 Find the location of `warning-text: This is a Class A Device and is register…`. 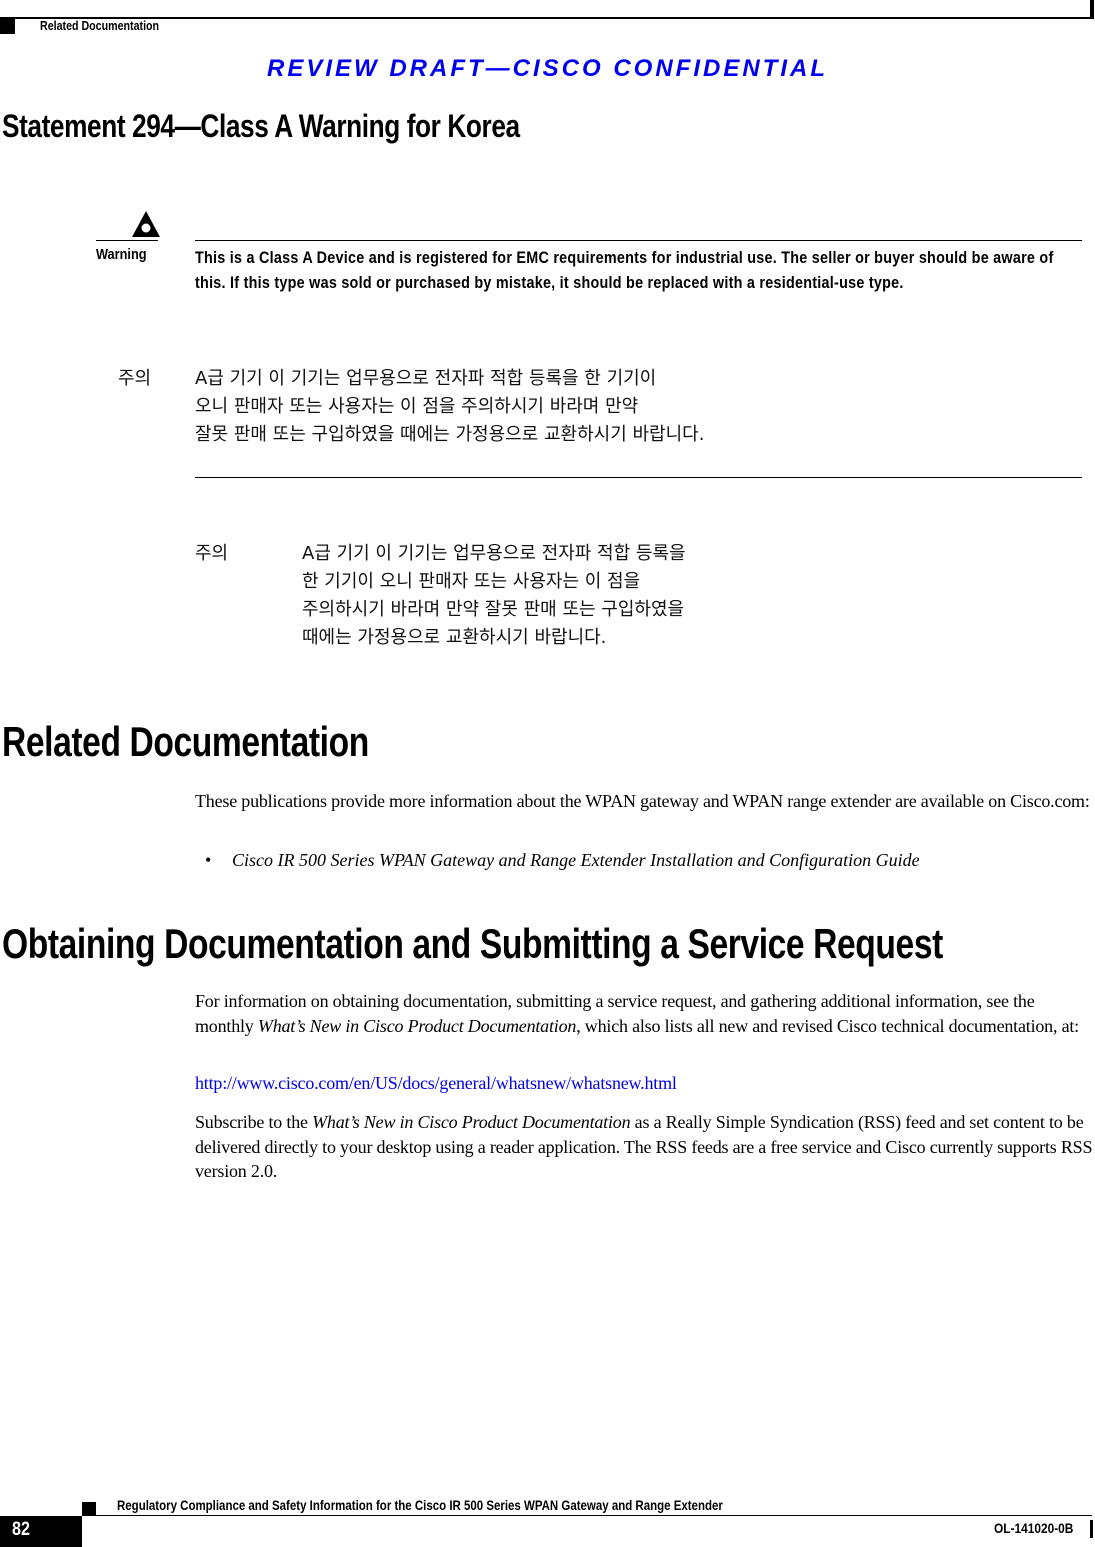

warning-text: This is a Class A Device and is register… is located at coordinates (624, 270).